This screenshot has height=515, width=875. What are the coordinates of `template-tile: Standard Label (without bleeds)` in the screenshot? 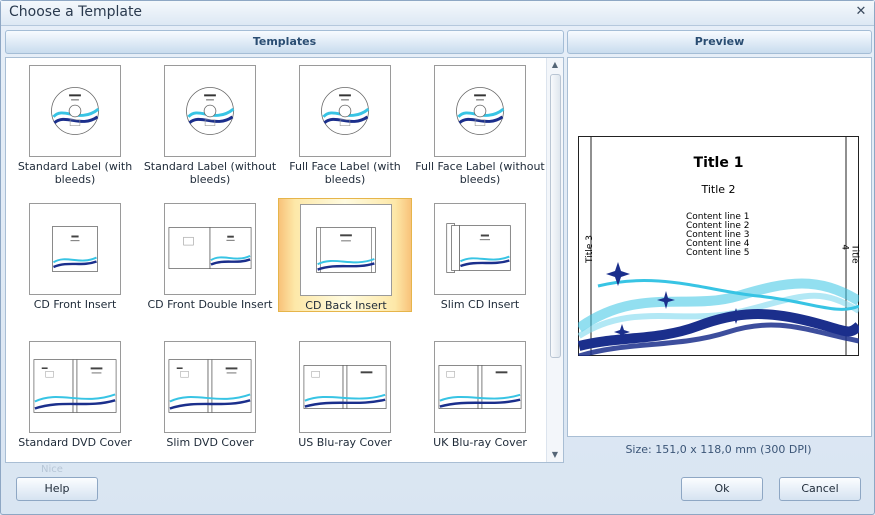 It's located at (210, 123).